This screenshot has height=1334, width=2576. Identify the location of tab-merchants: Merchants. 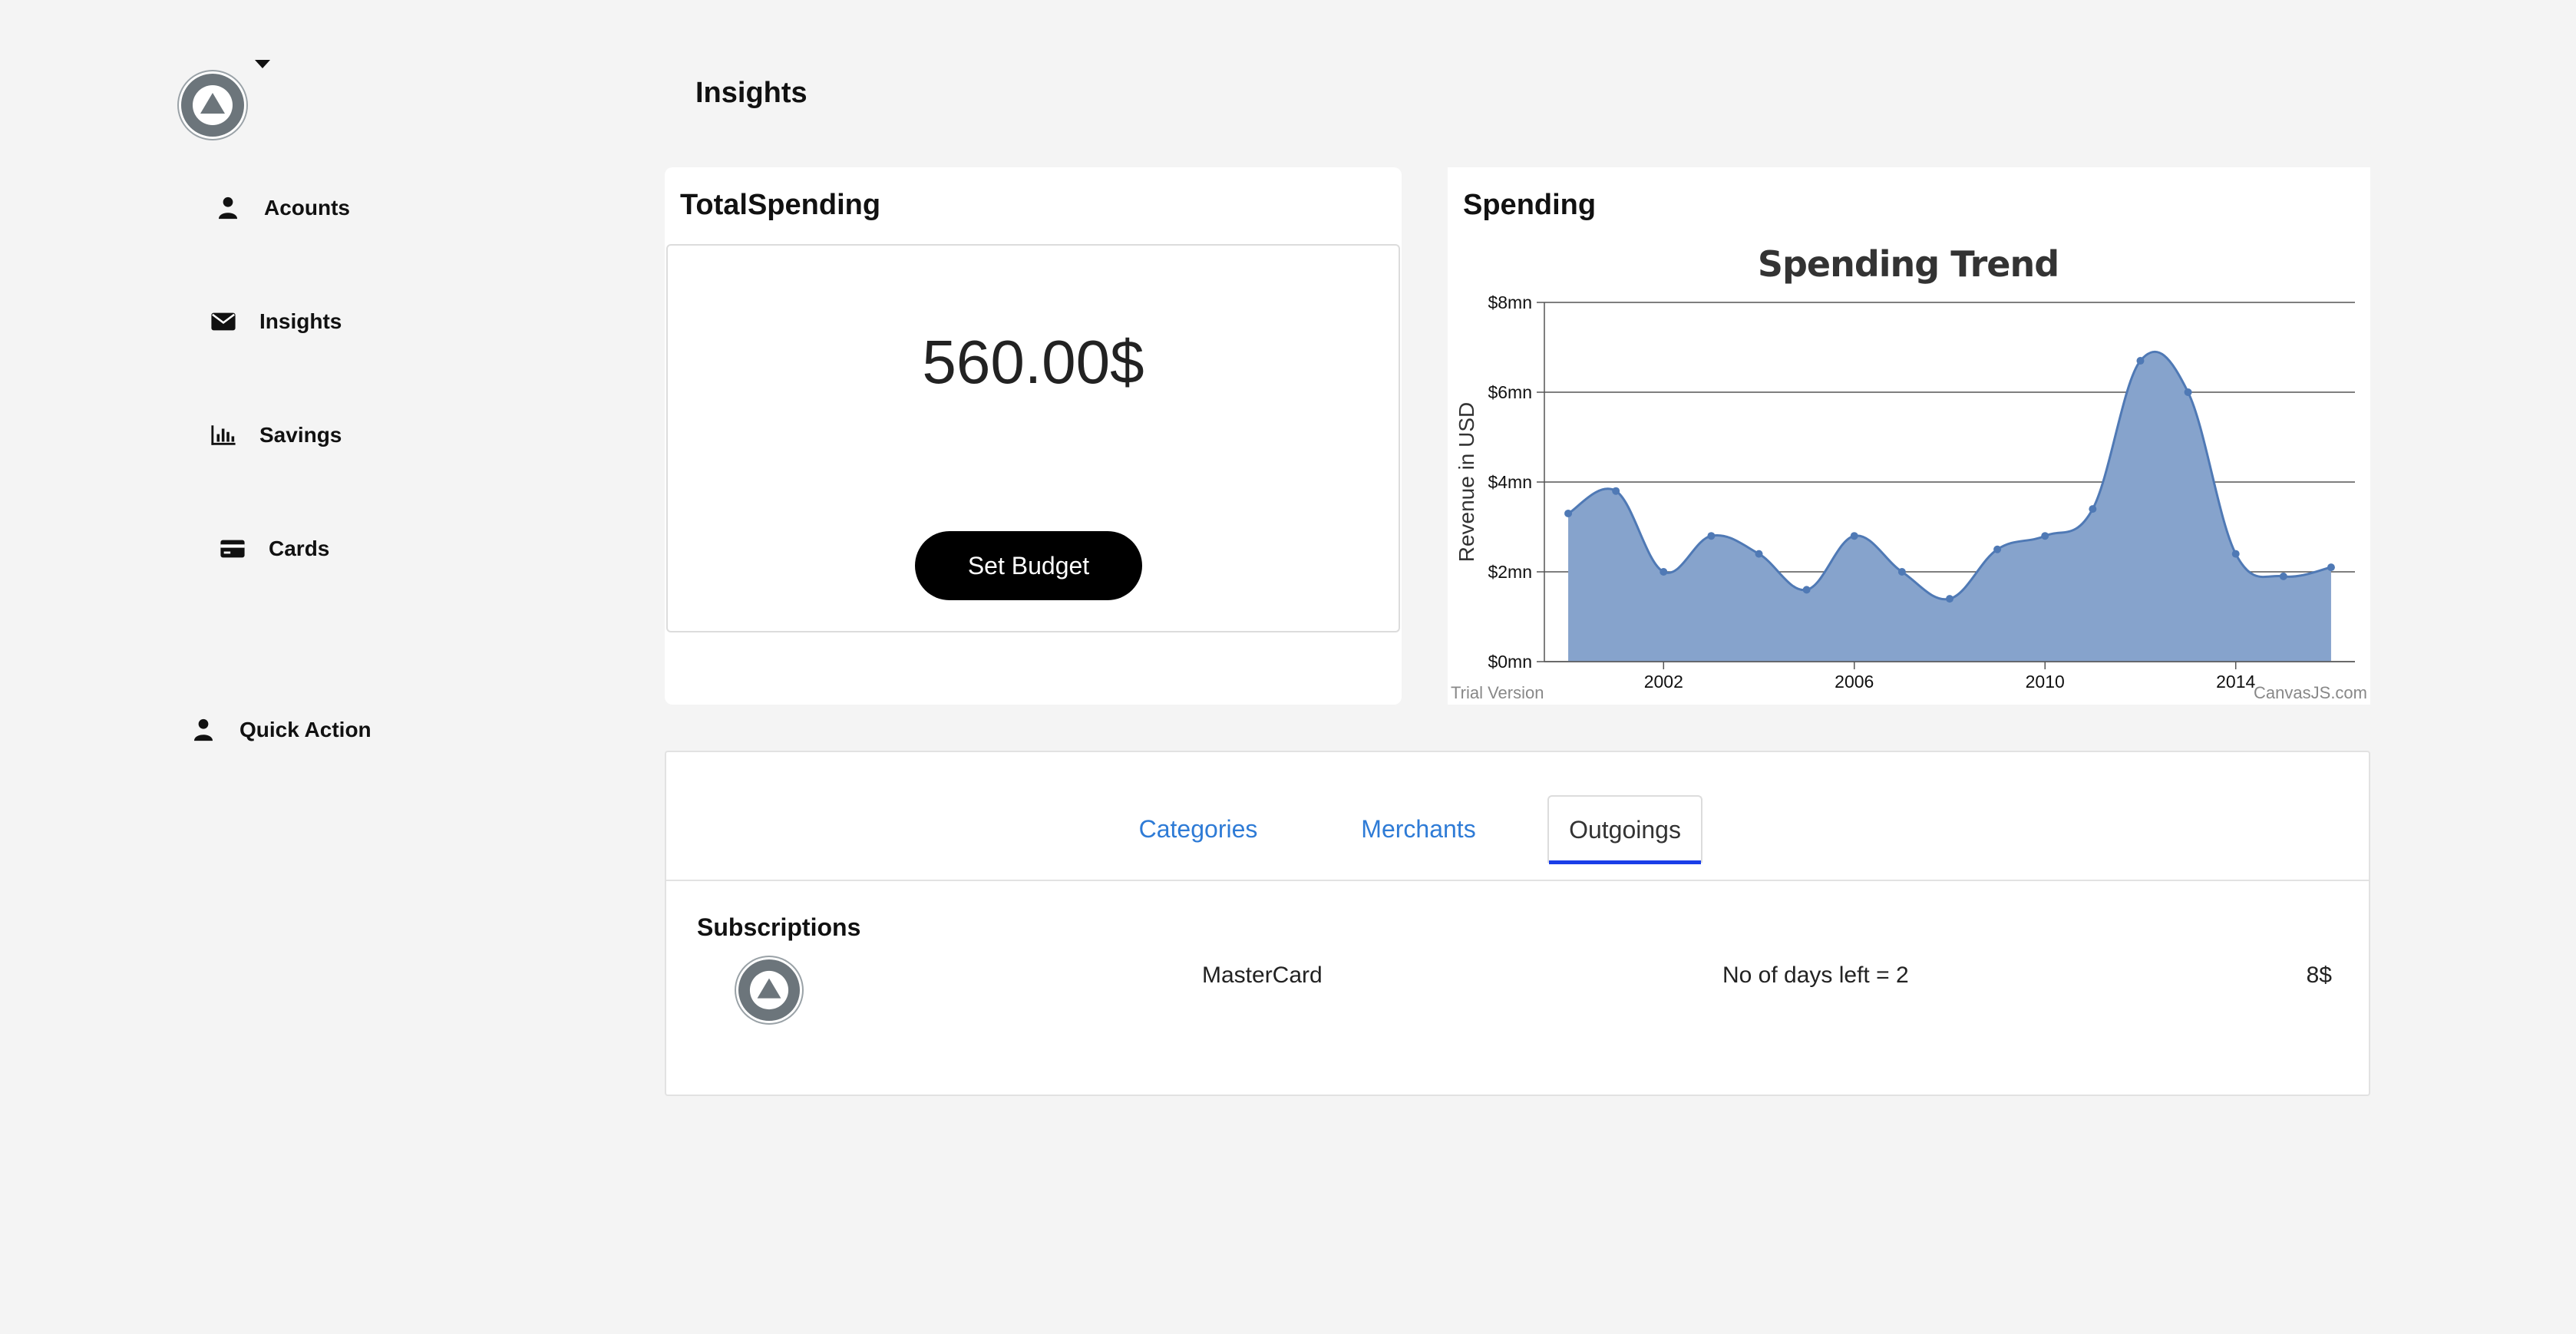
(1418, 829).